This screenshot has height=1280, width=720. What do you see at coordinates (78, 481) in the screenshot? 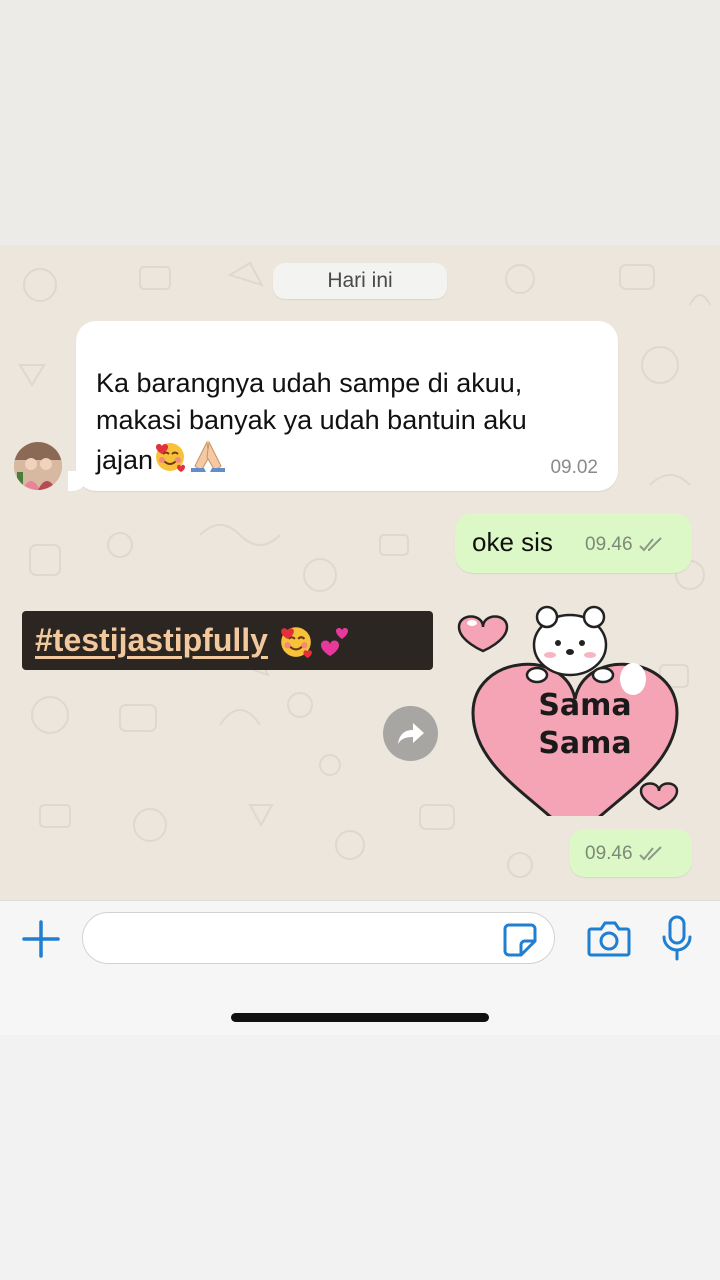
I see `incoming-bubble-tail` at bounding box center [78, 481].